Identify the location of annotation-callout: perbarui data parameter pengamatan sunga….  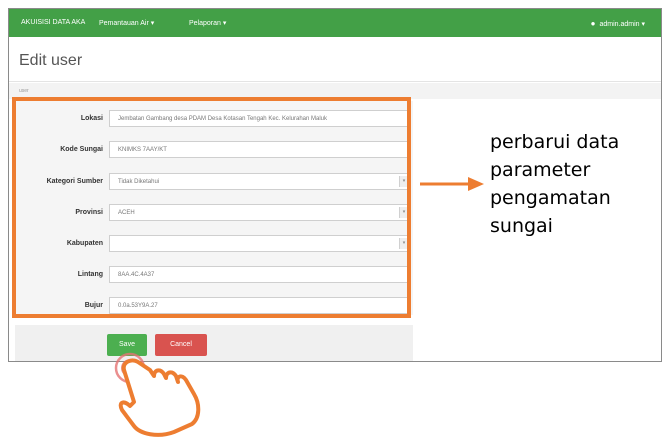
(575, 184).